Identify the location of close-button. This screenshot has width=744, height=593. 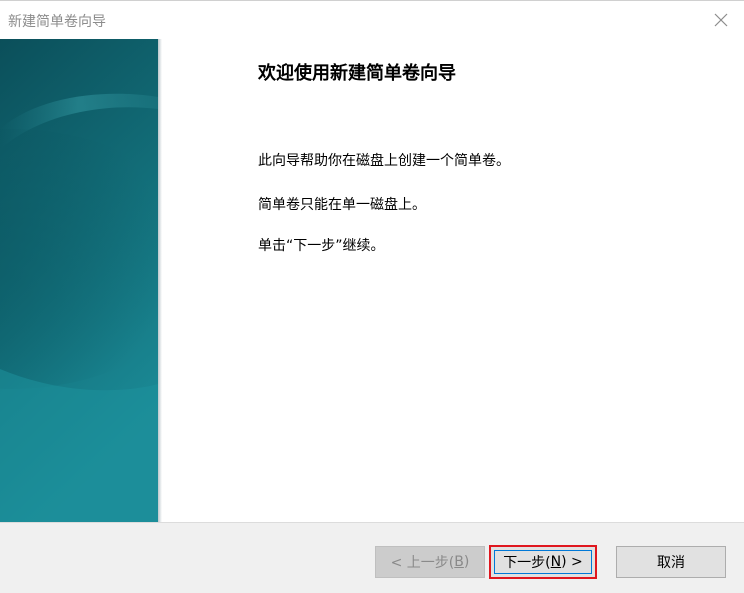
(721, 20).